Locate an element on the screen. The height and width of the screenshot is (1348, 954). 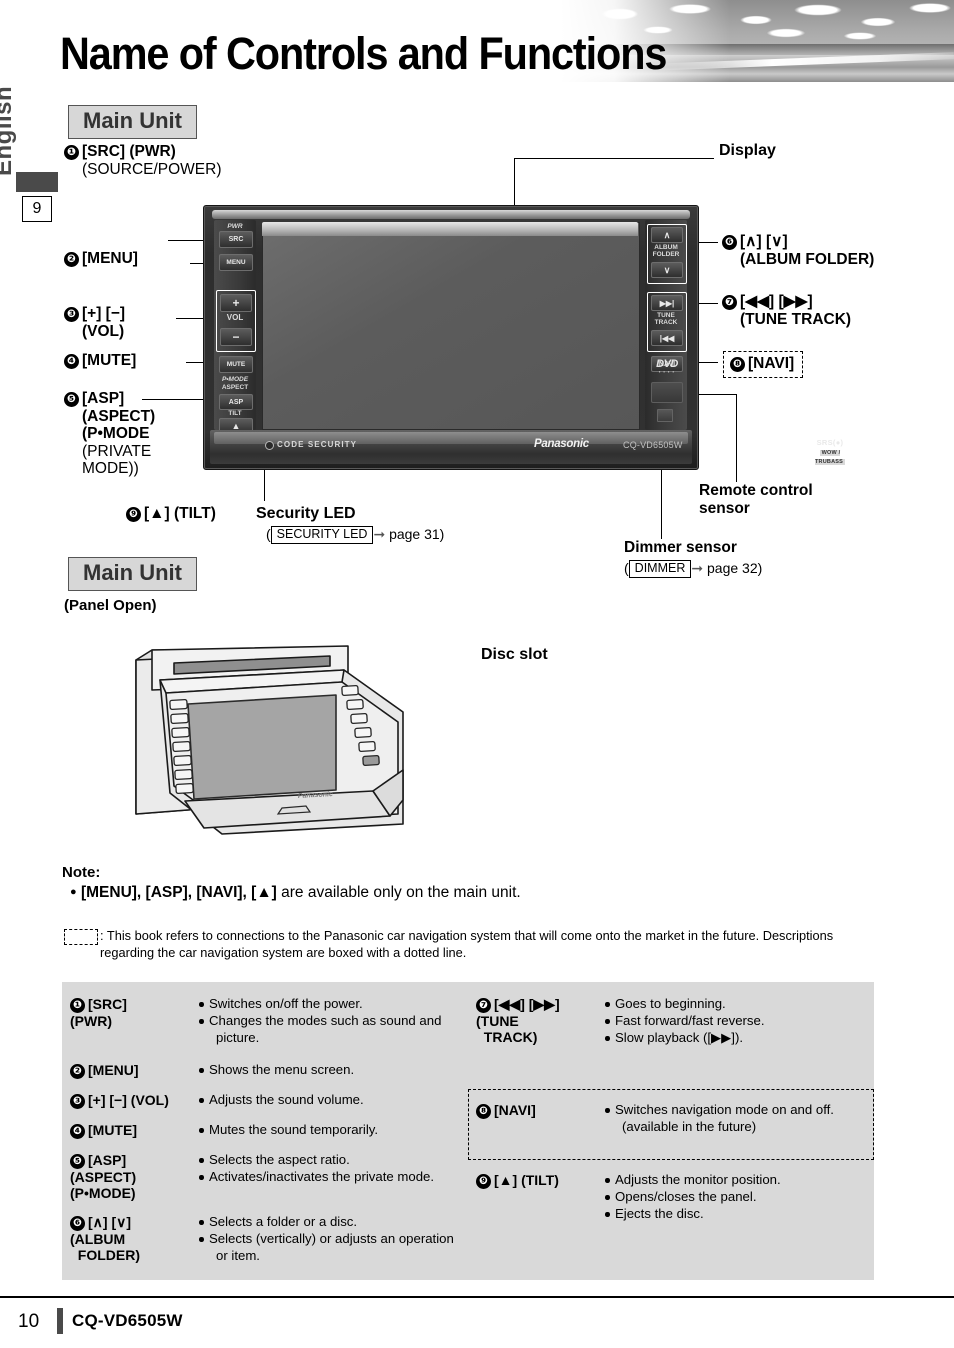
callout-sub-5: (ASPECT) is located at coordinates (119, 416).